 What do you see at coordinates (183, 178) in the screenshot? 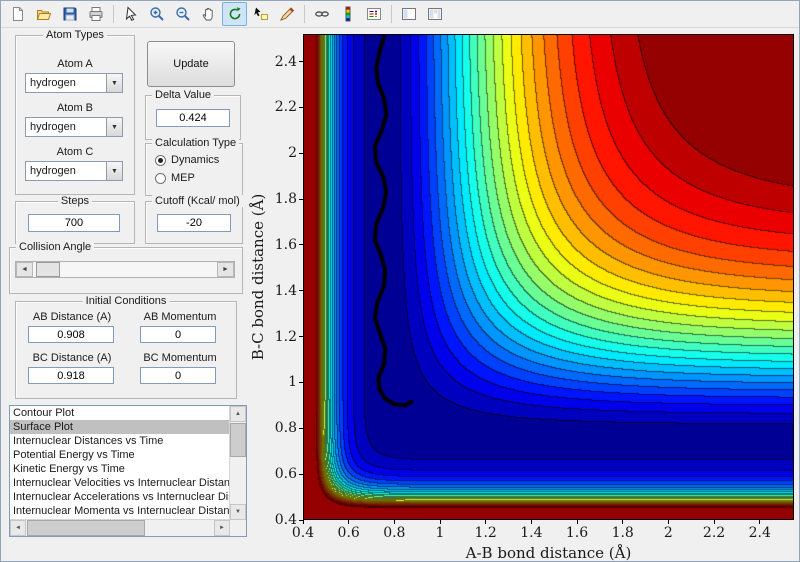
I see `radio-mep-label: MEP` at bounding box center [183, 178].